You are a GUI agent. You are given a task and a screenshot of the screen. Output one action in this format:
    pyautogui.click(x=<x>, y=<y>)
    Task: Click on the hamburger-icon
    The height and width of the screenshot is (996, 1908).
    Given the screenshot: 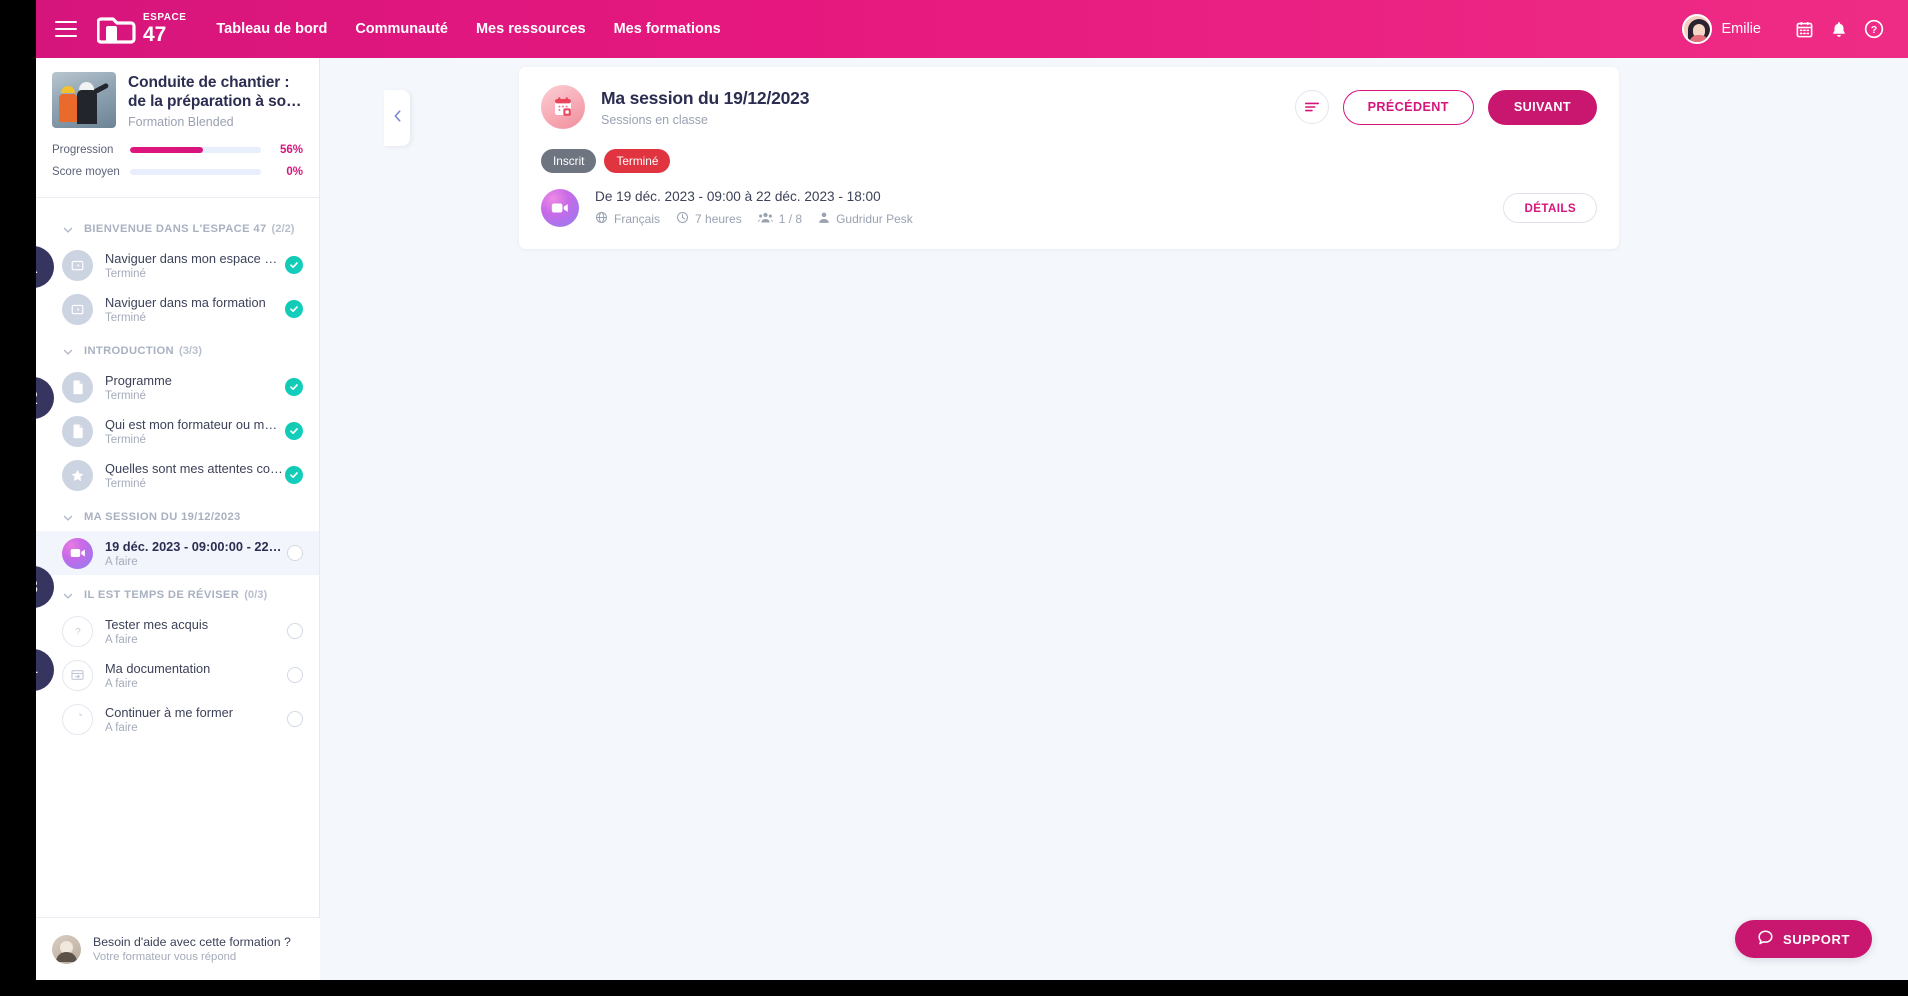 What is the action you would take?
    pyautogui.click(x=66, y=29)
    